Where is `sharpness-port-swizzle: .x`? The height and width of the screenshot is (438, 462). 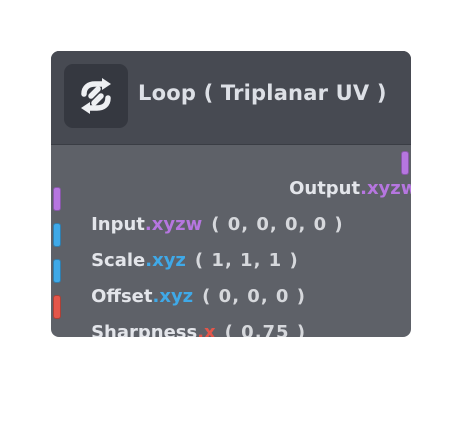
sharpness-port-swizzle: .x is located at coordinates (206, 329).